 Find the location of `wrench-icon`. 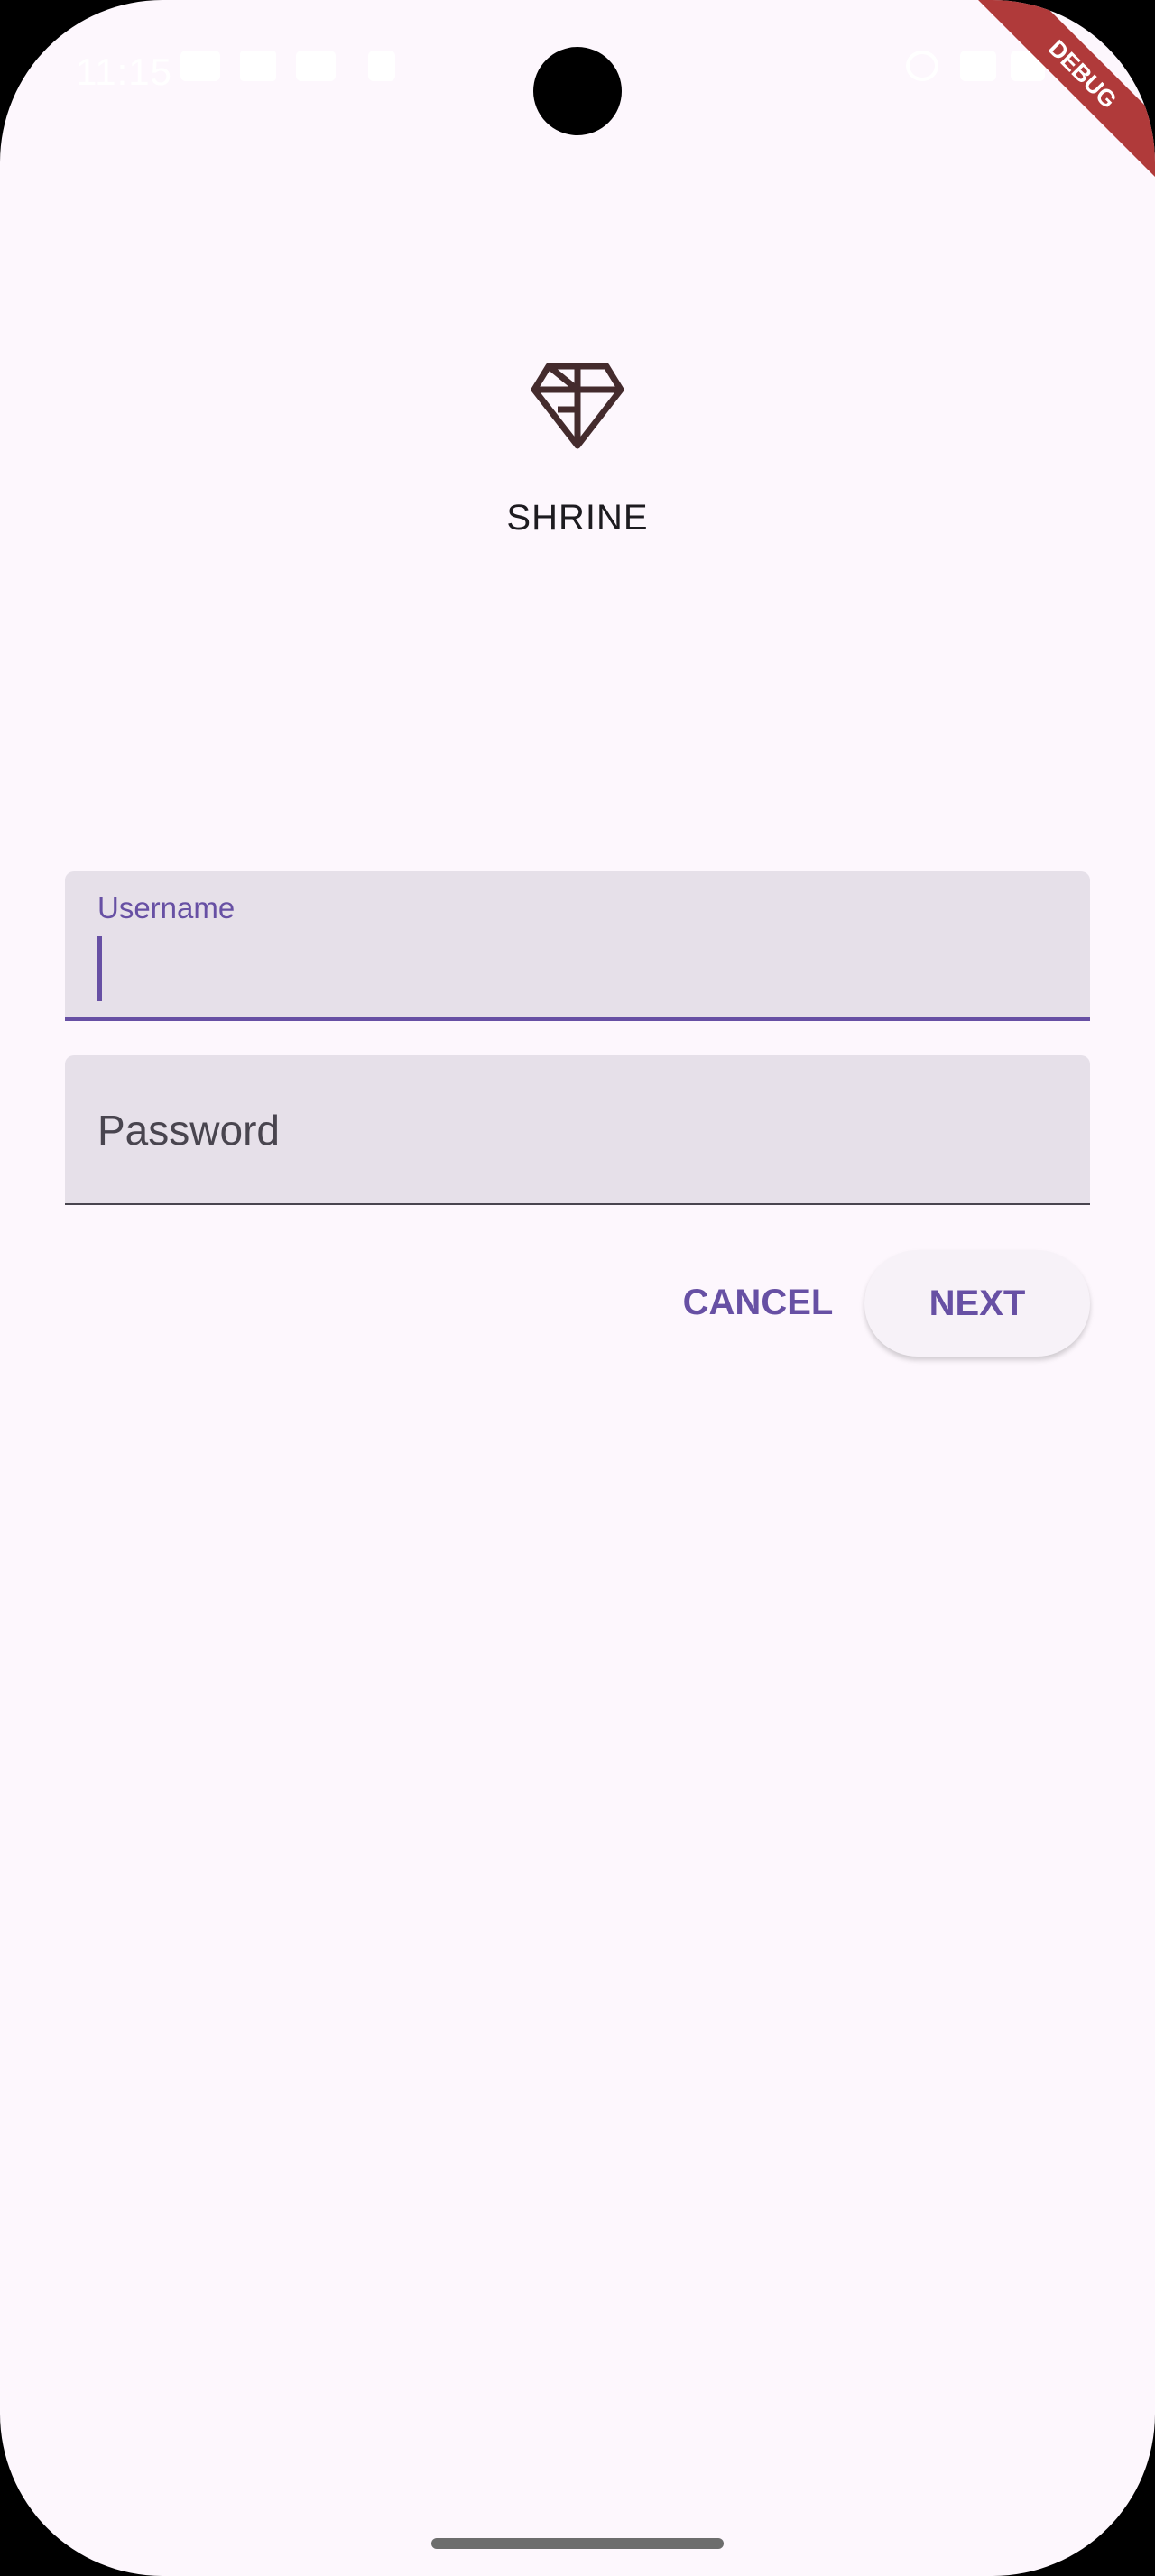

wrench-icon is located at coordinates (258, 66).